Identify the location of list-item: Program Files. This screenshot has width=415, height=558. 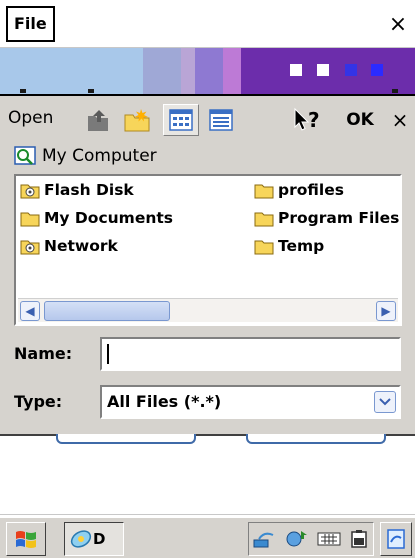
(326, 218).